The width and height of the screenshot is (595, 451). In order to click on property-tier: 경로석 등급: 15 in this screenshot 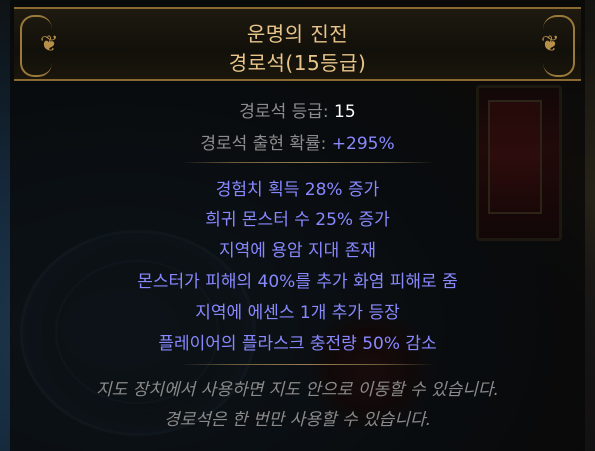, I will do `click(297, 109)`.